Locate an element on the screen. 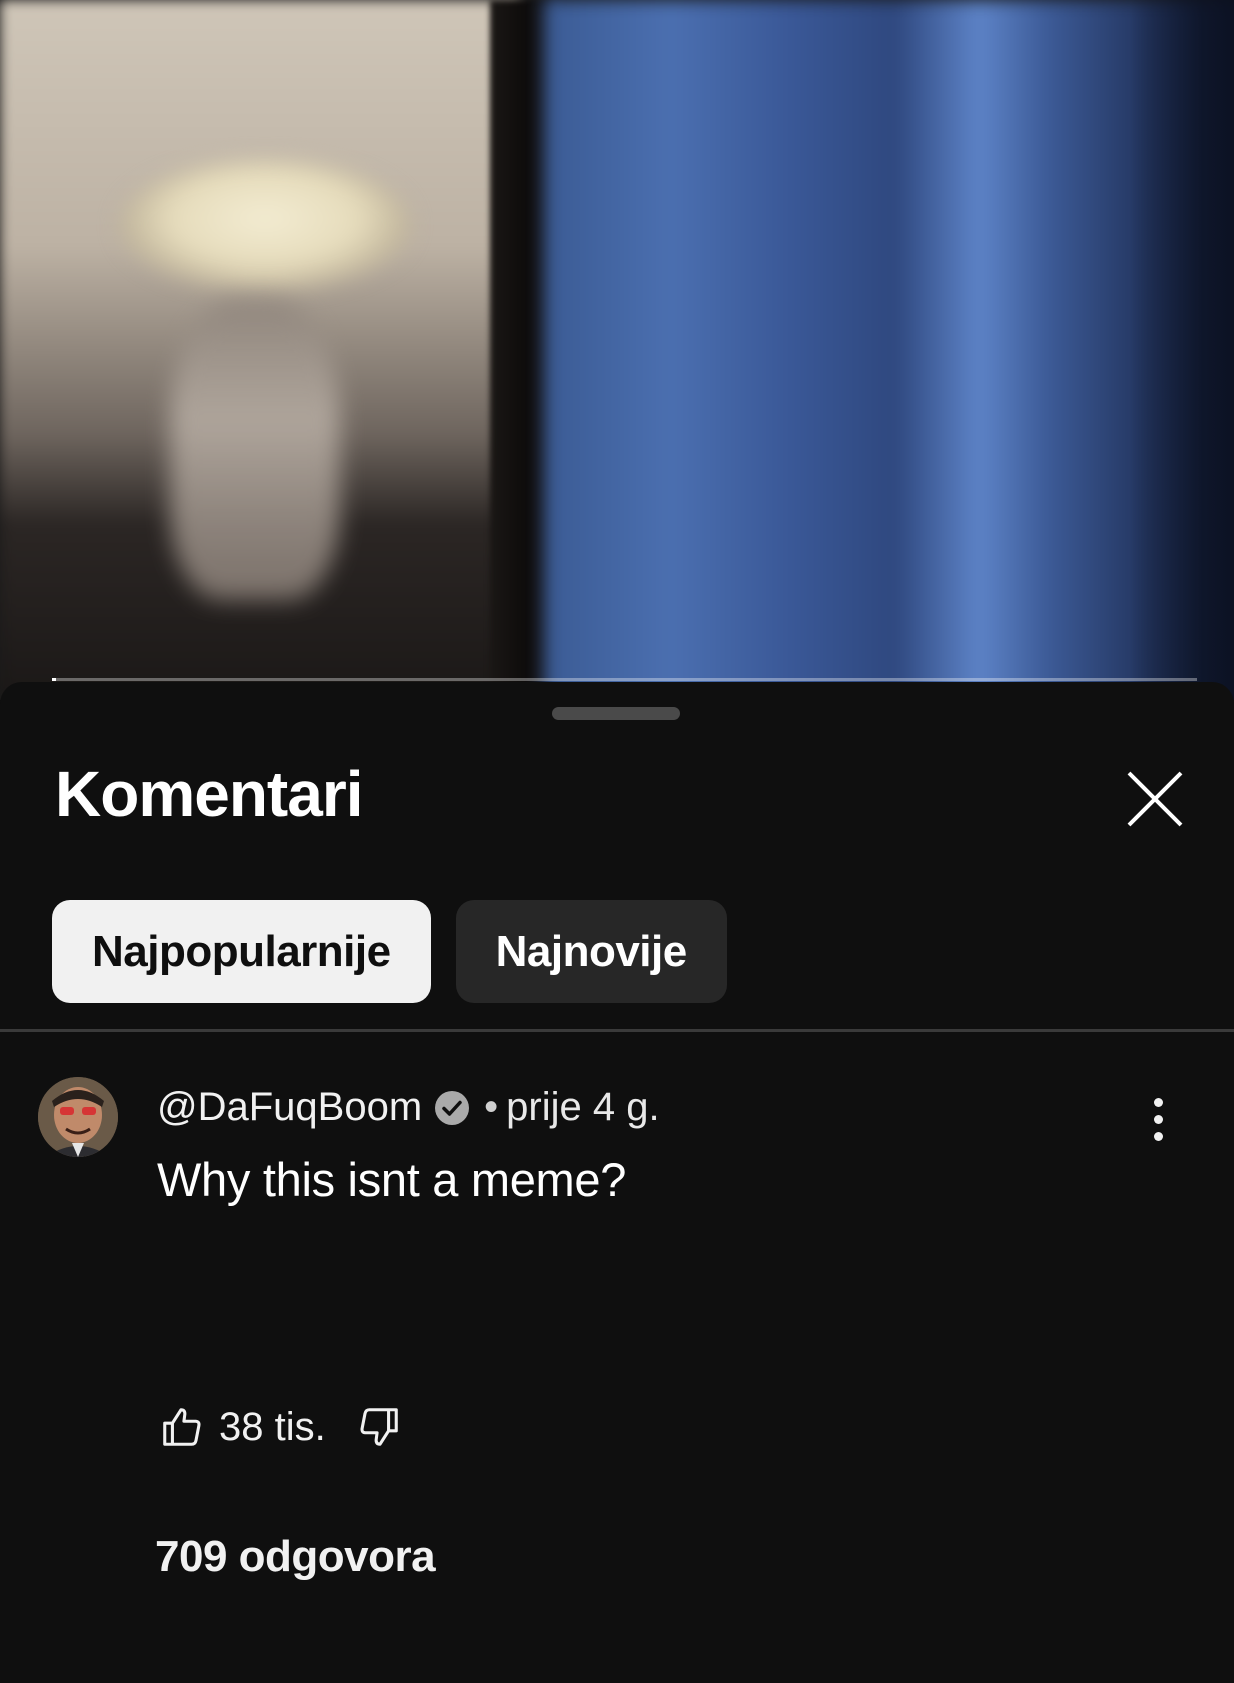  comments-title: Komentari is located at coordinates (209, 794).